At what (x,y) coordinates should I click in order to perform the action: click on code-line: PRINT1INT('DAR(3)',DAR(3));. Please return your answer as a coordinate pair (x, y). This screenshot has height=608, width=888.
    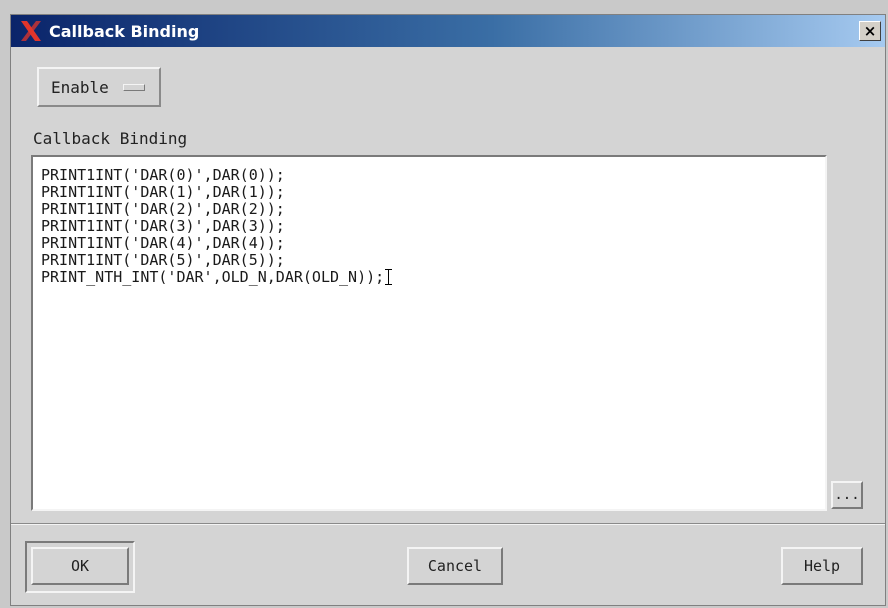
    Looking at the image, I should click on (163, 226).